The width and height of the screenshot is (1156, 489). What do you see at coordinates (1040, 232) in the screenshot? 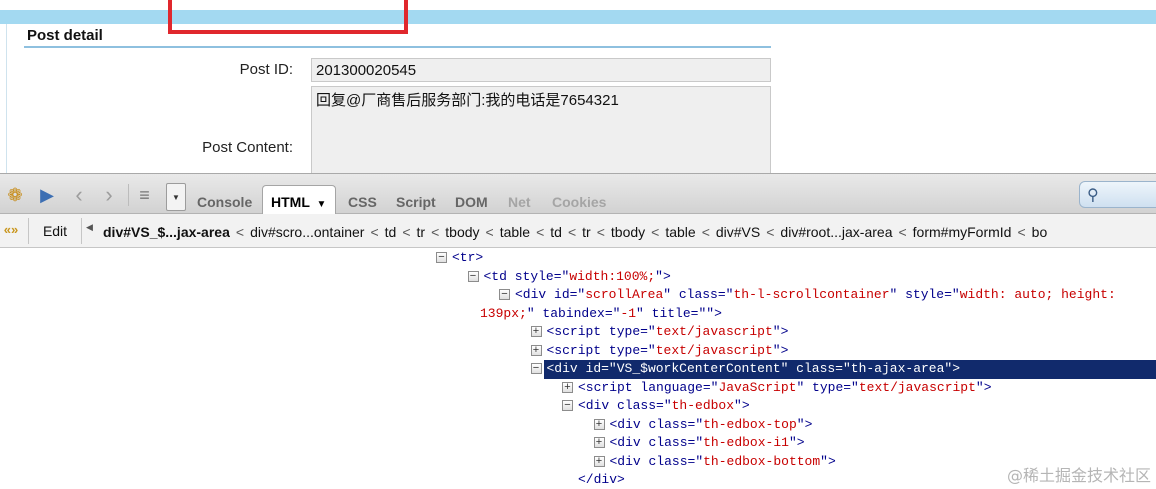
I see `breadcrumb-item: bo` at bounding box center [1040, 232].